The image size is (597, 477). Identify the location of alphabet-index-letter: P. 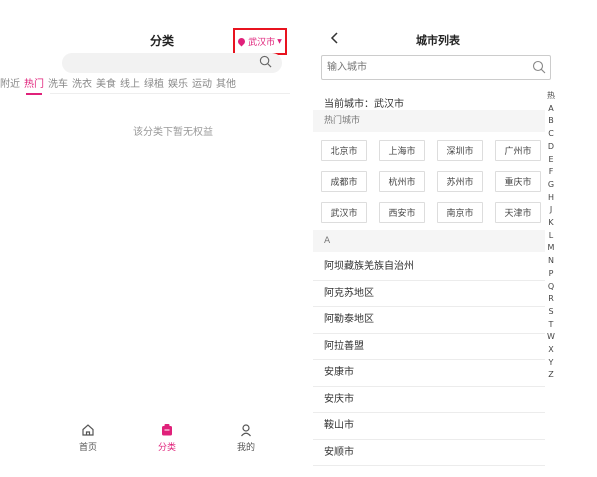
(551, 274).